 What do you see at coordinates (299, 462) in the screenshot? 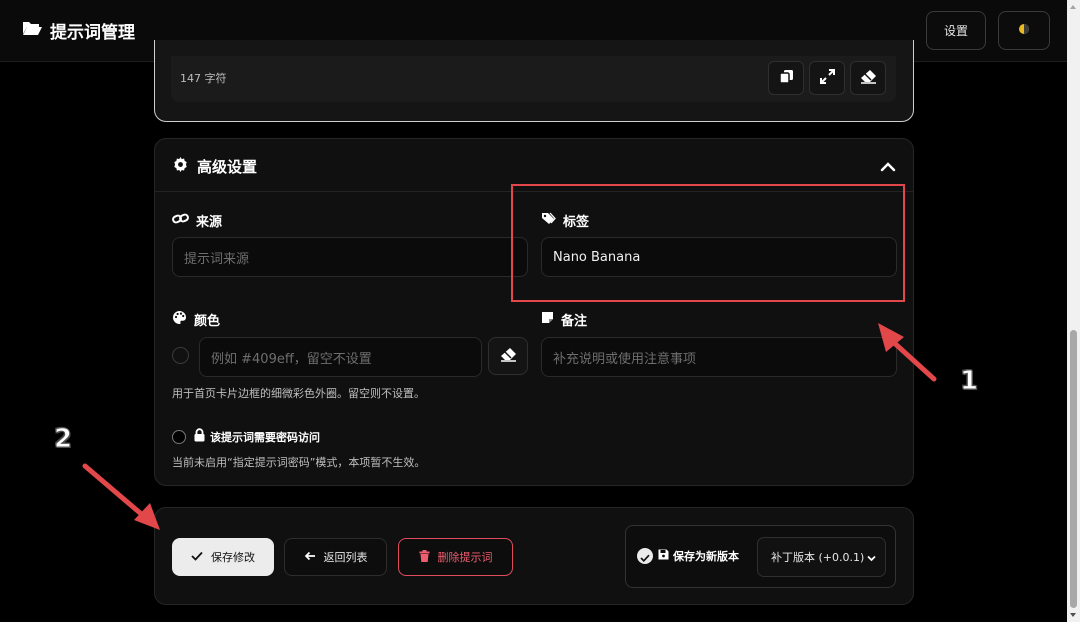
I see `password-hint: 当前未启用“指定提示词密码”模式，本项暂不生效。` at bounding box center [299, 462].